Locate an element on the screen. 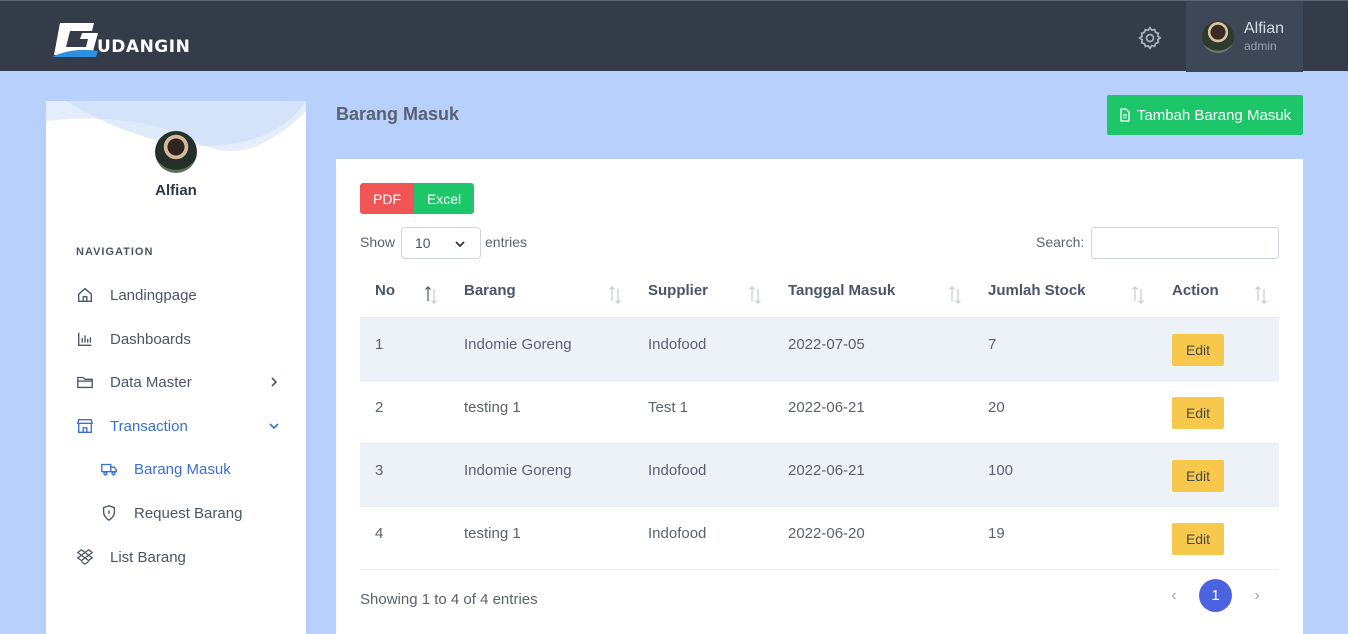 The width and height of the screenshot is (1348, 634). sidebar-subitem-label: Barang Masuk is located at coordinates (182, 469).